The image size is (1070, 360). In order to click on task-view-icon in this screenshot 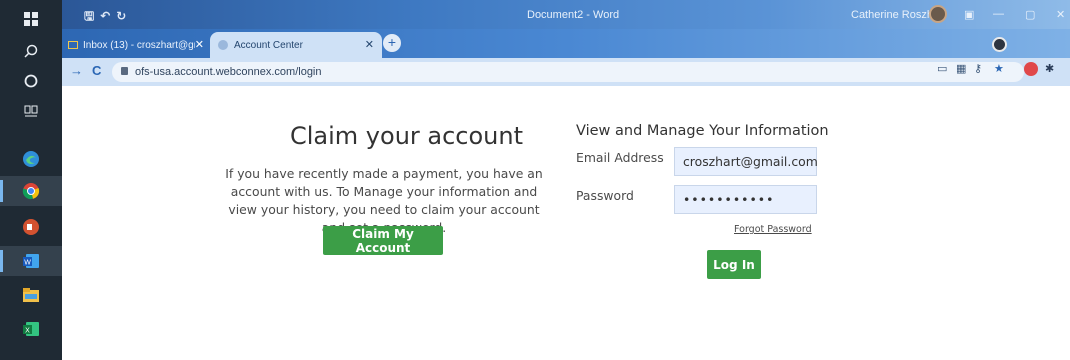, I will do `click(31, 111)`.